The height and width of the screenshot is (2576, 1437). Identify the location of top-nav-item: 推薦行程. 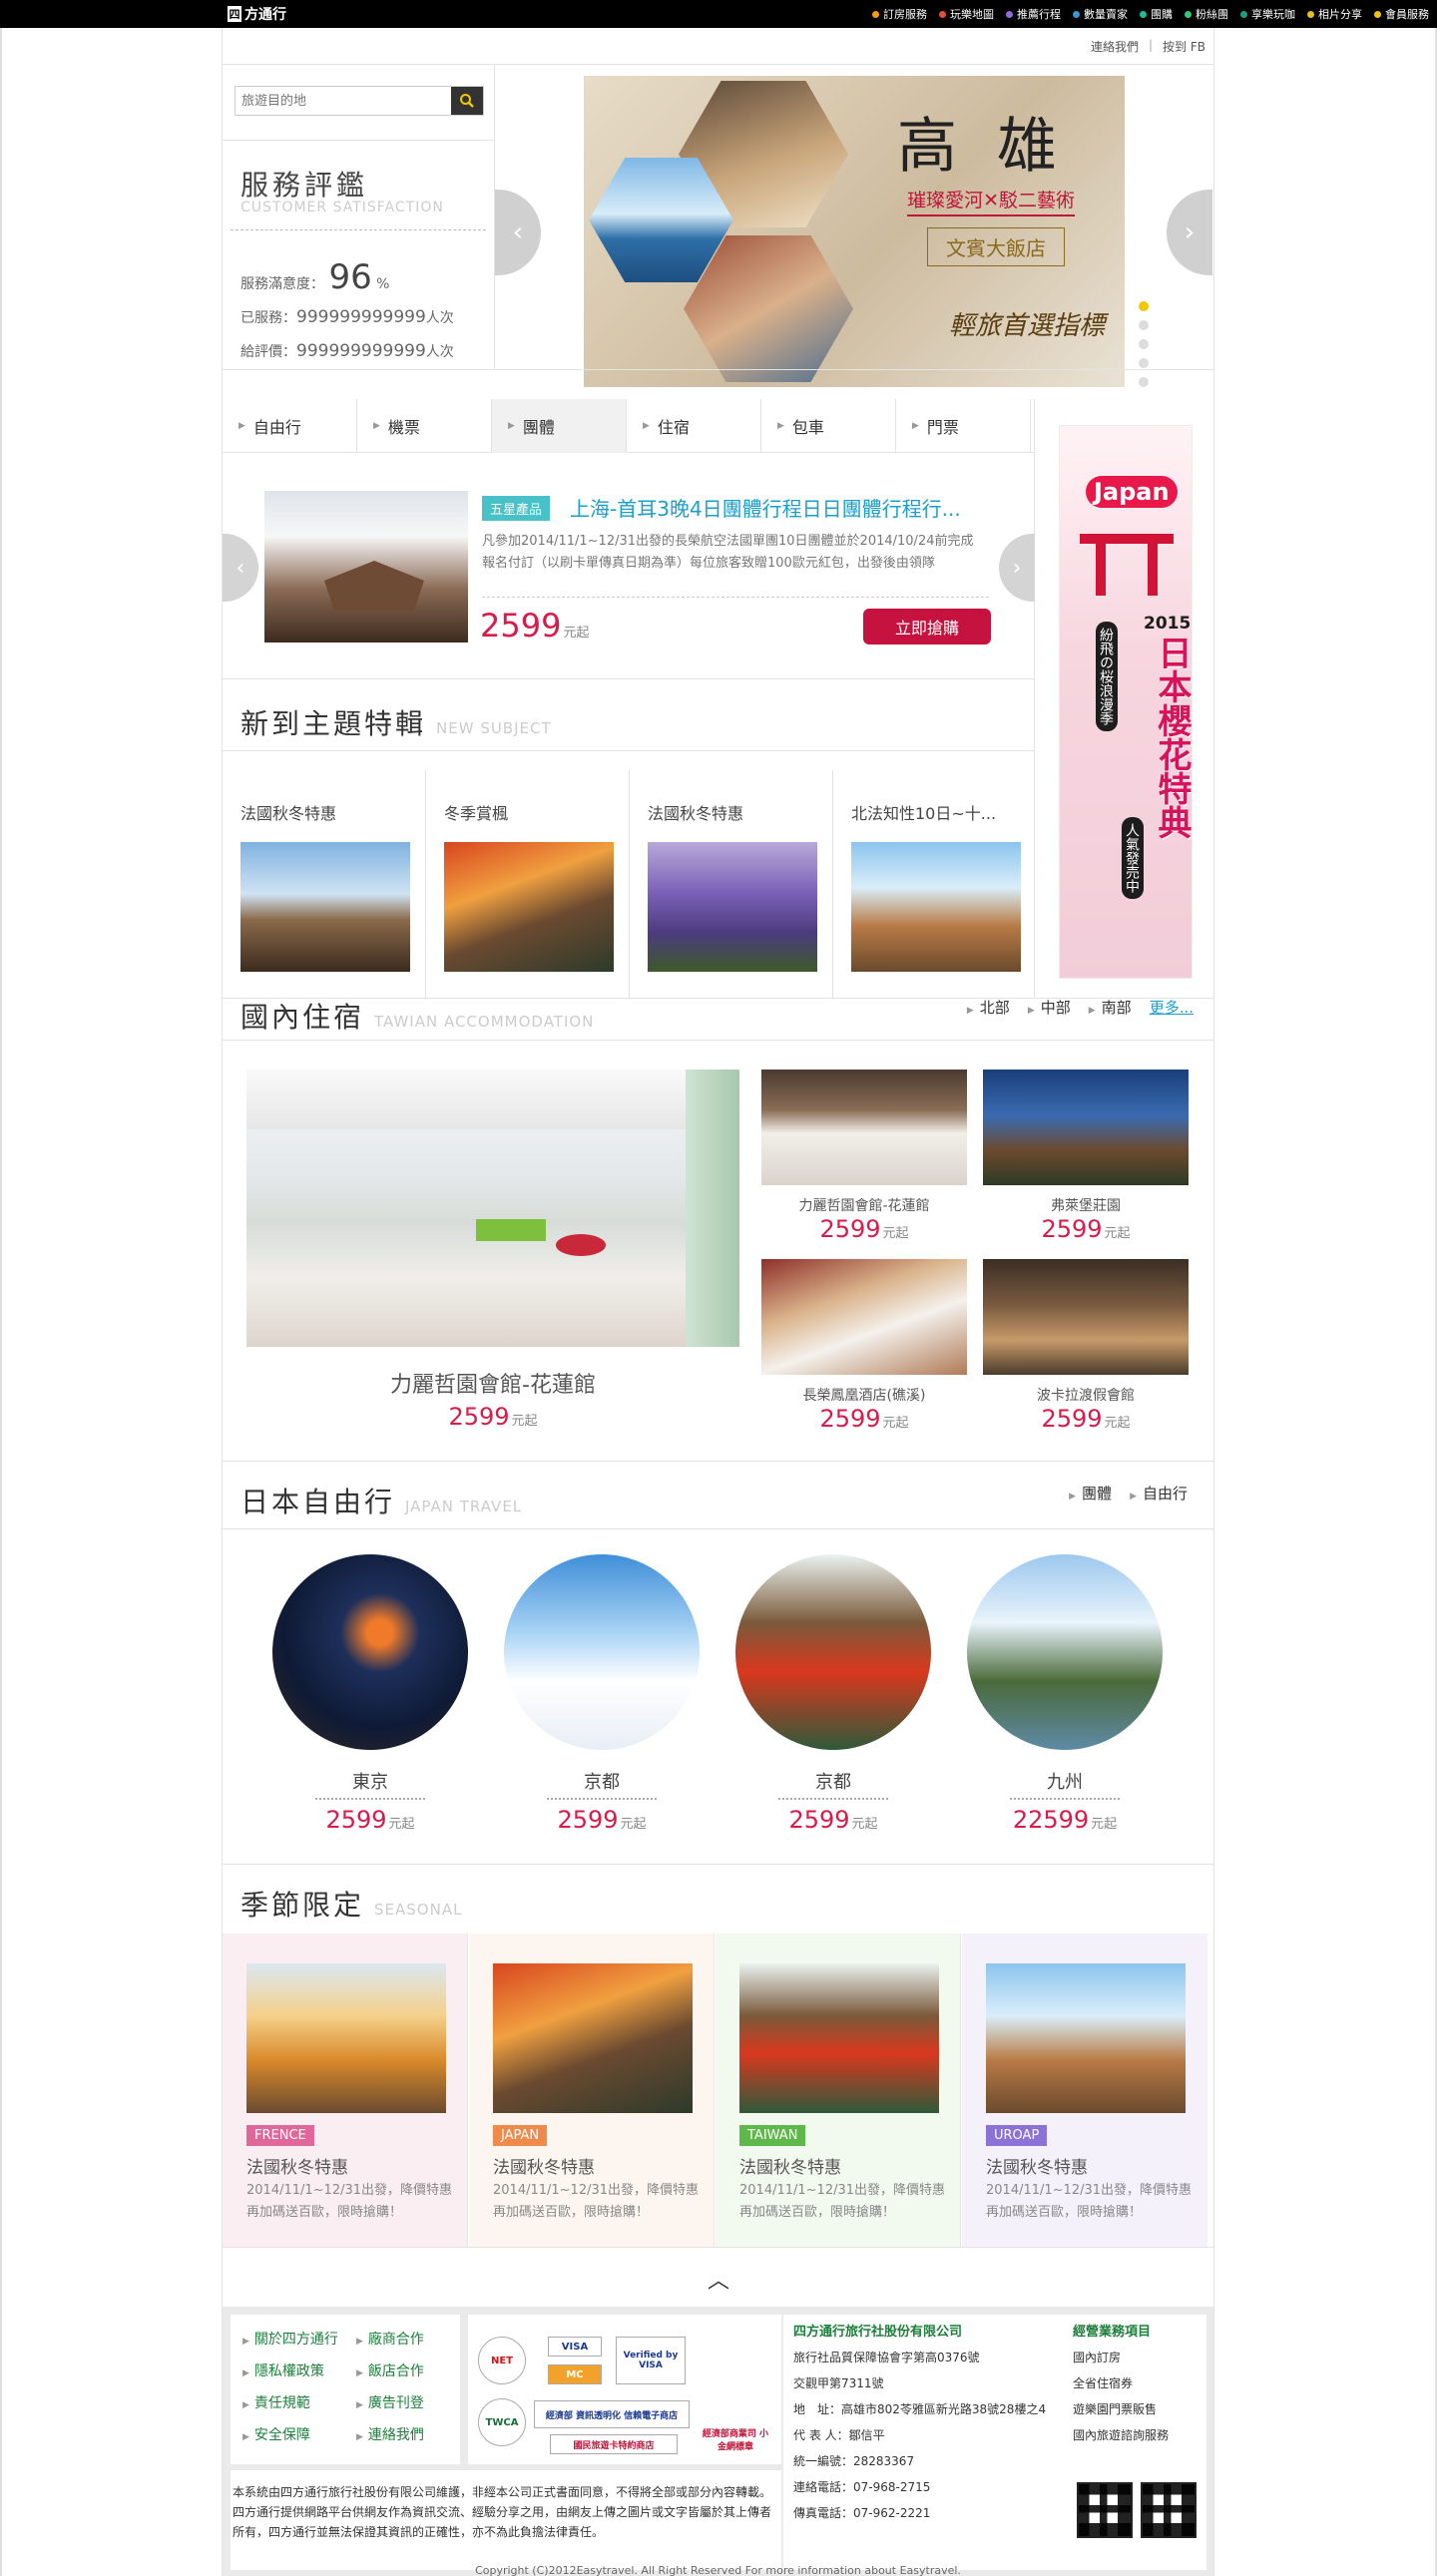
(1033, 14).